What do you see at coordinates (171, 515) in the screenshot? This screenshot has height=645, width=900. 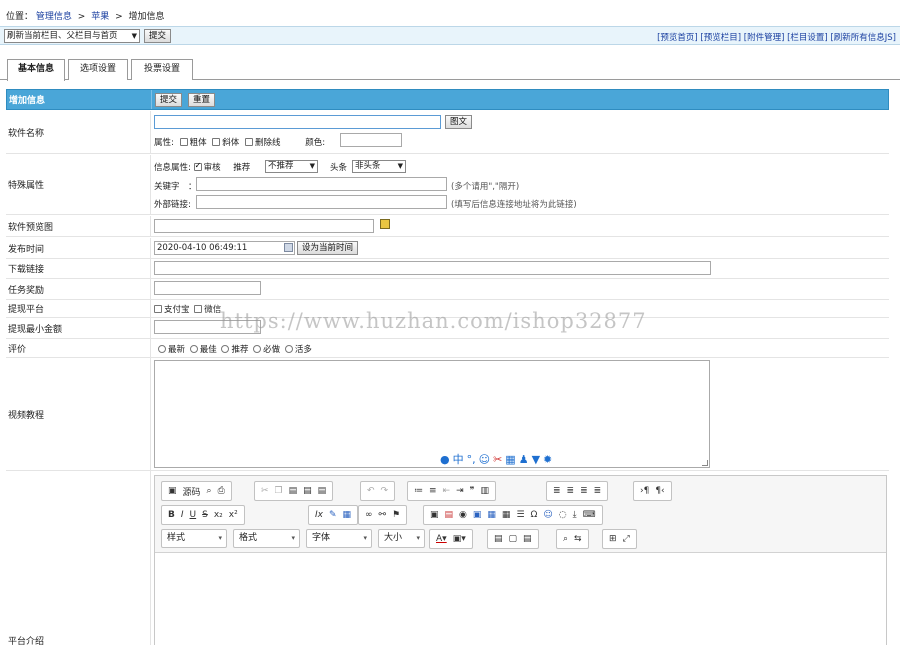 I see `bold-icon: B` at bounding box center [171, 515].